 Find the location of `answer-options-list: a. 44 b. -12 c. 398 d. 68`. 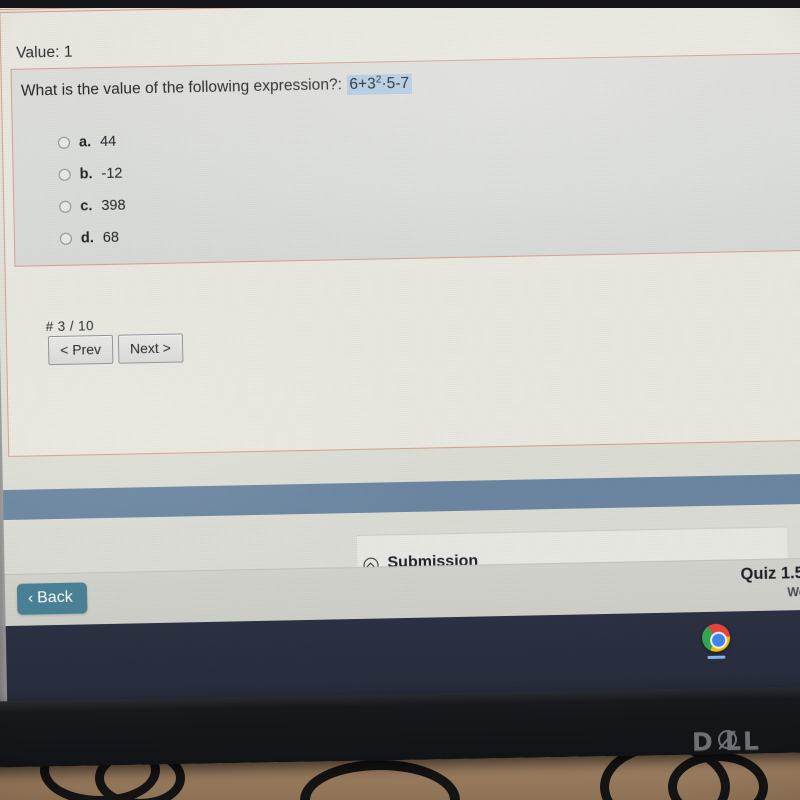

answer-options-list: a. 44 b. -12 c. 398 d. 68 is located at coordinates (92, 190).